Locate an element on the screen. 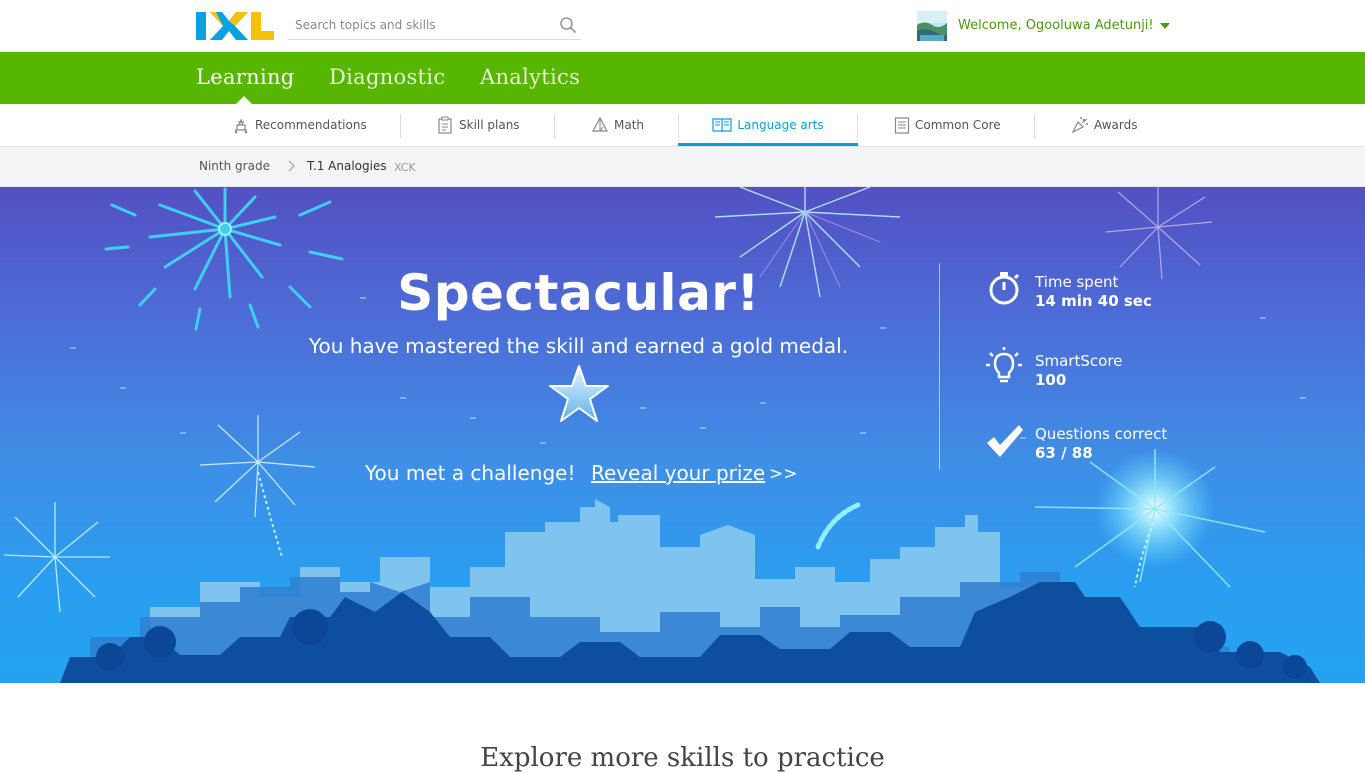  math-icon is located at coordinates (600, 124).